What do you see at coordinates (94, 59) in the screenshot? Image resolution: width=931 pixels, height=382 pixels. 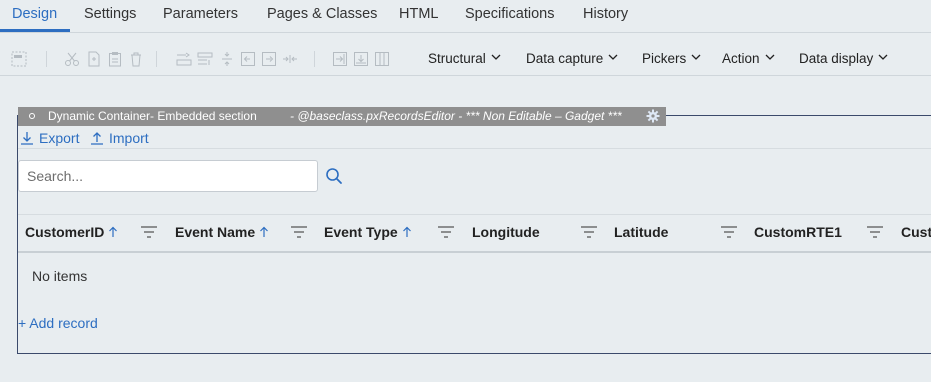 I see `copy-icon` at bounding box center [94, 59].